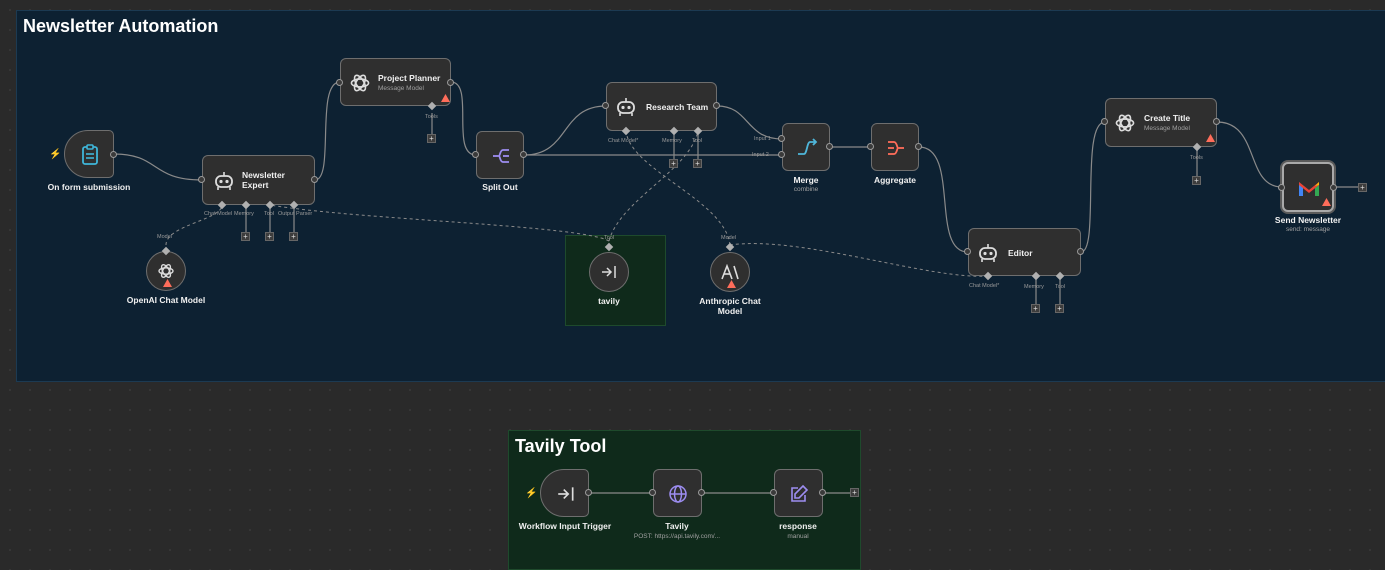 The image size is (1385, 570). What do you see at coordinates (218, 214) in the screenshot?
I see `port-label: Chat Model` at bounding box center [218, 214].